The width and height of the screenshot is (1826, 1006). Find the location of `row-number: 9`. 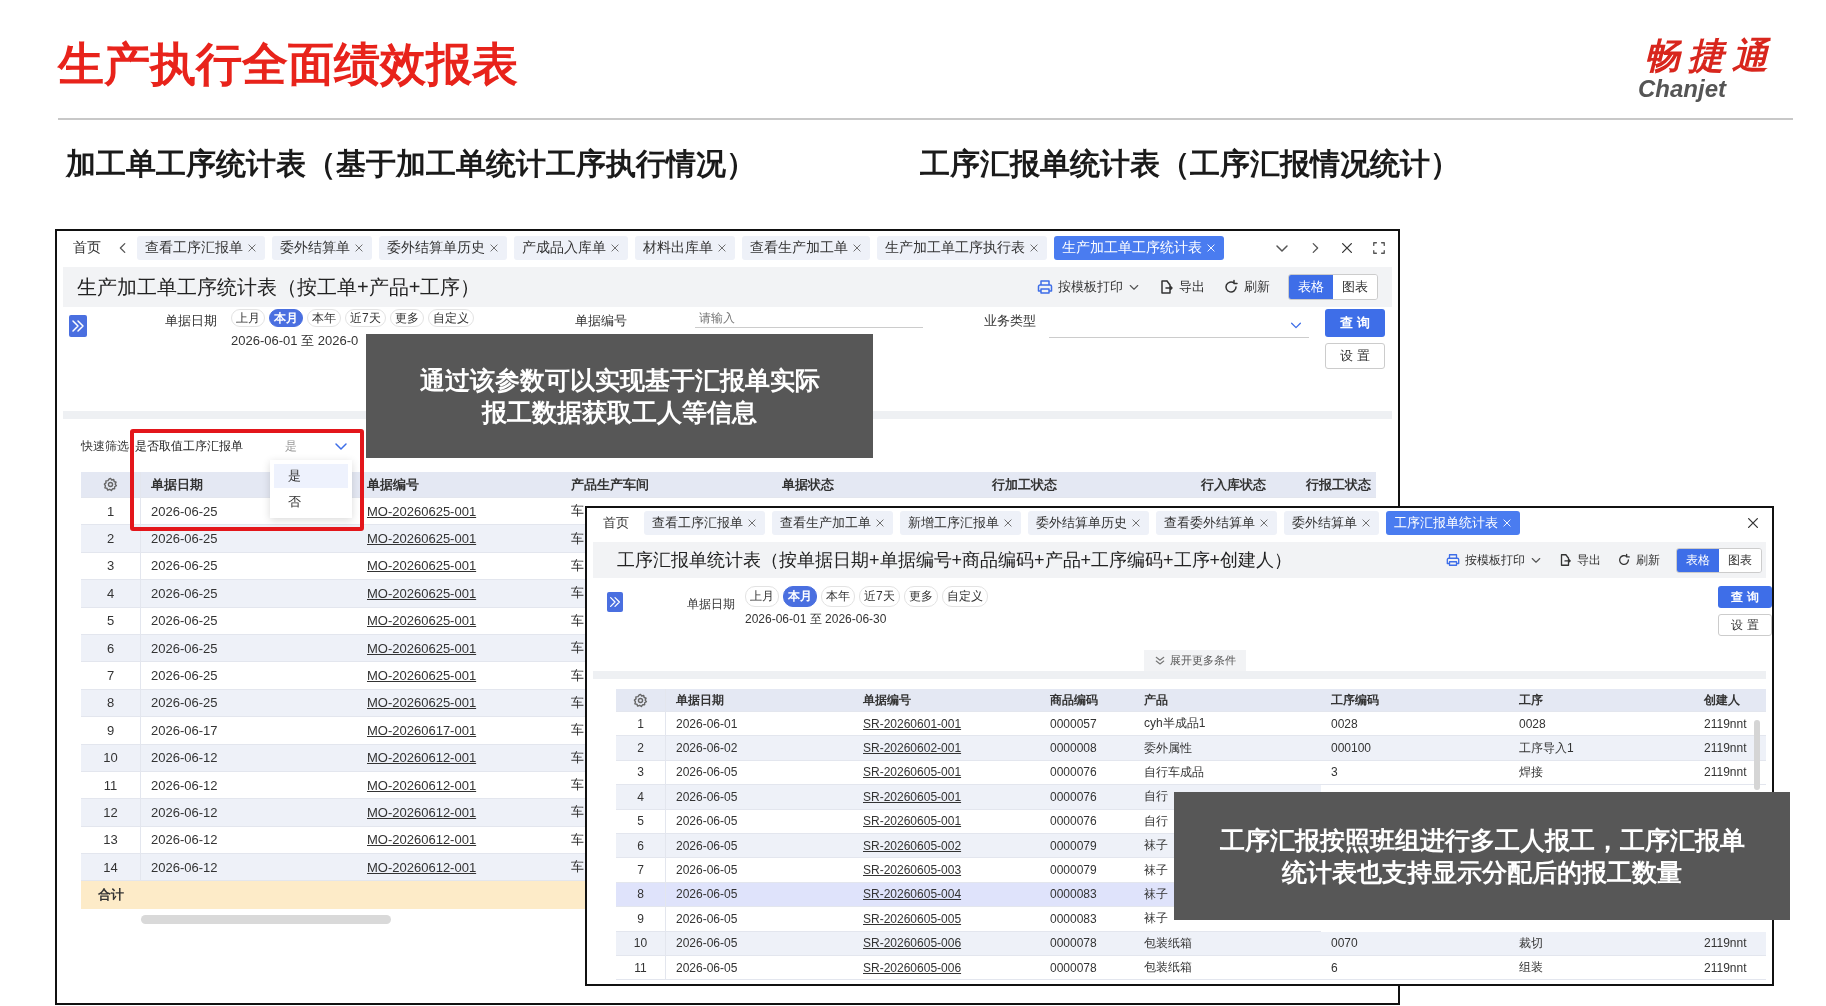

row-number: 9 is located at coordinates (641, 919).